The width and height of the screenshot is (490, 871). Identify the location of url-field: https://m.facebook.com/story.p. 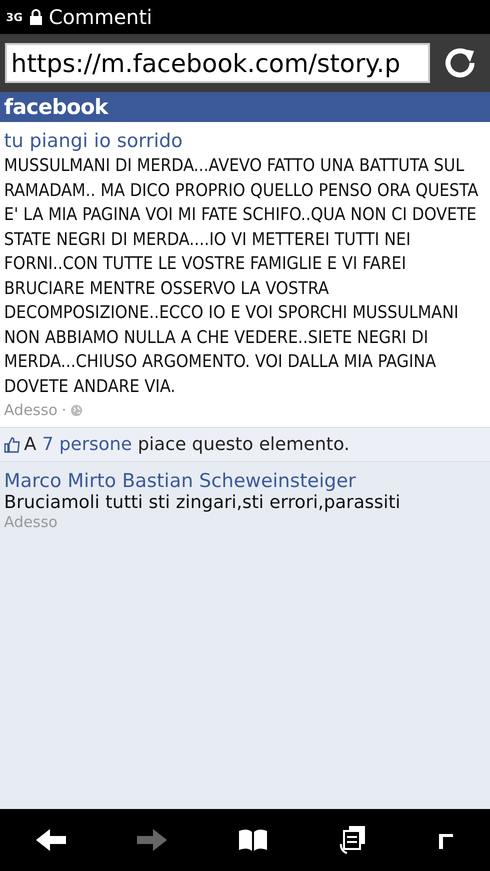
(217, 63).